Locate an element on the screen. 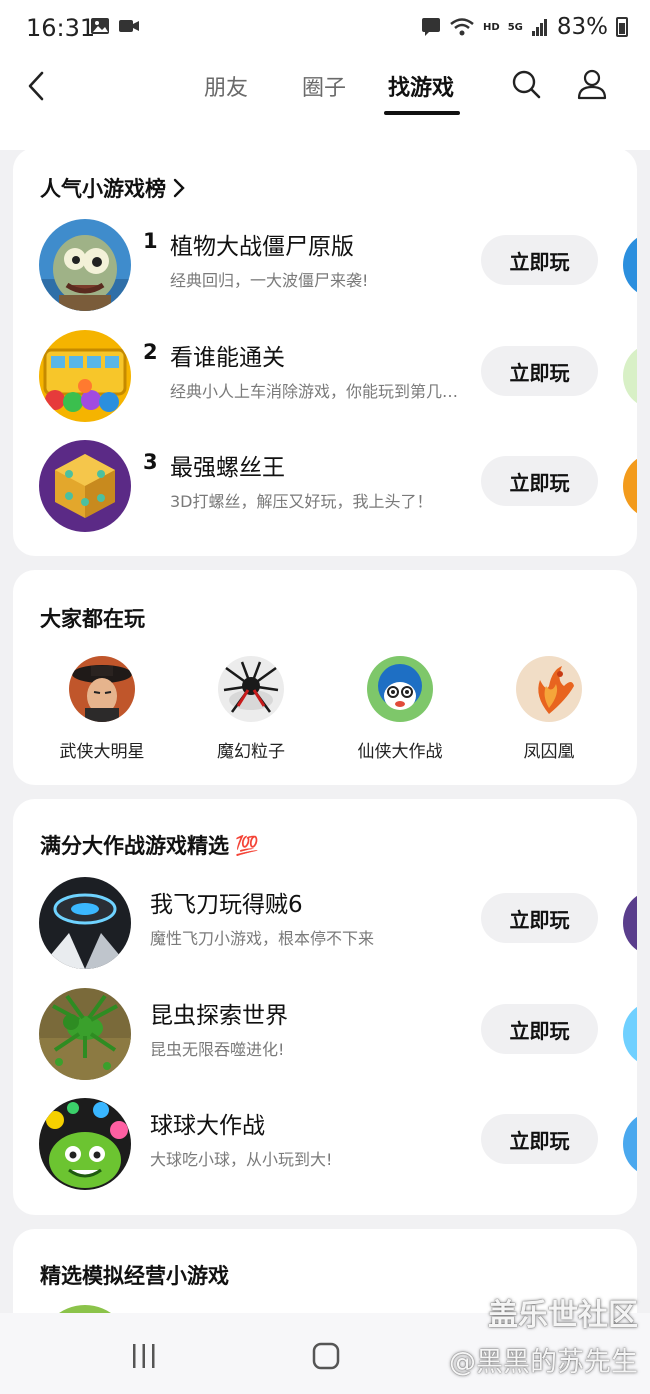  home-button is located at coordinates (326, 1356).